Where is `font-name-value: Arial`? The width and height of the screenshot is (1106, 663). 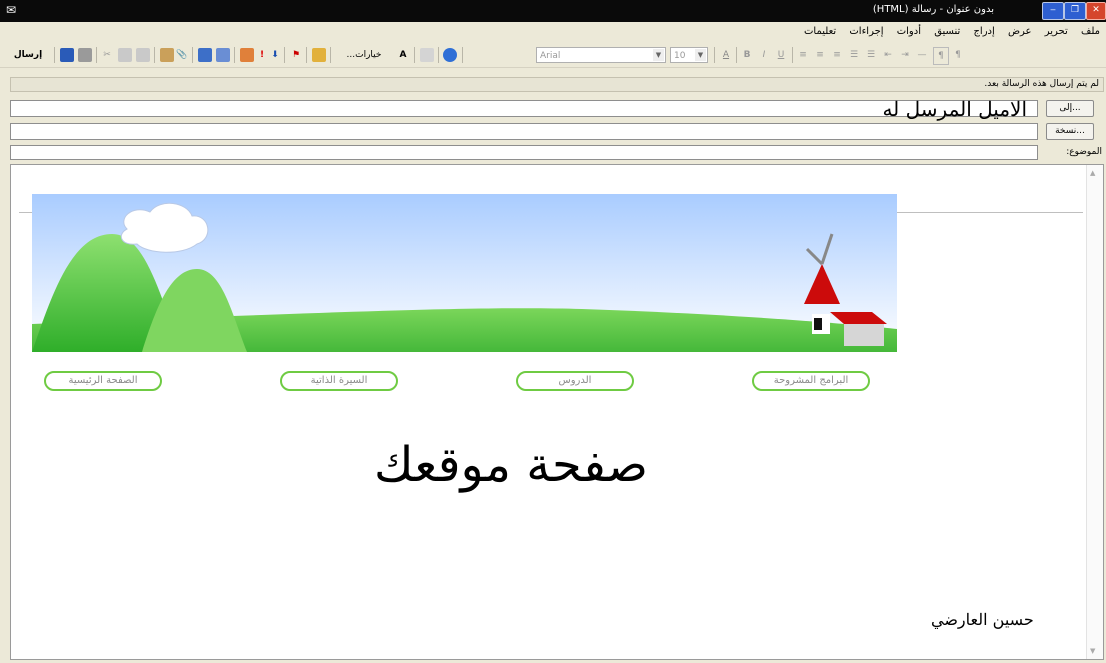
font-name-value: Arial is located at coordinates (550, 56).